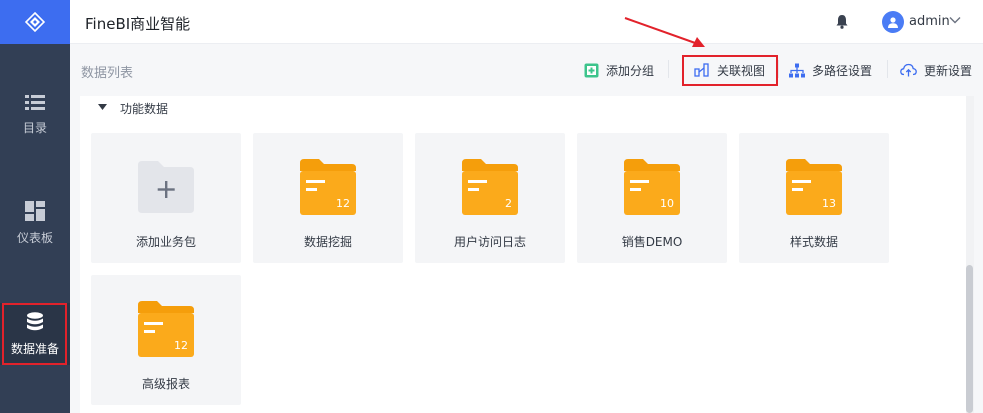  What do you see at coordinates (138, 24) in the screenshot?
I see `app-title: FineBI商业智能` at bounding box center [138, 24].